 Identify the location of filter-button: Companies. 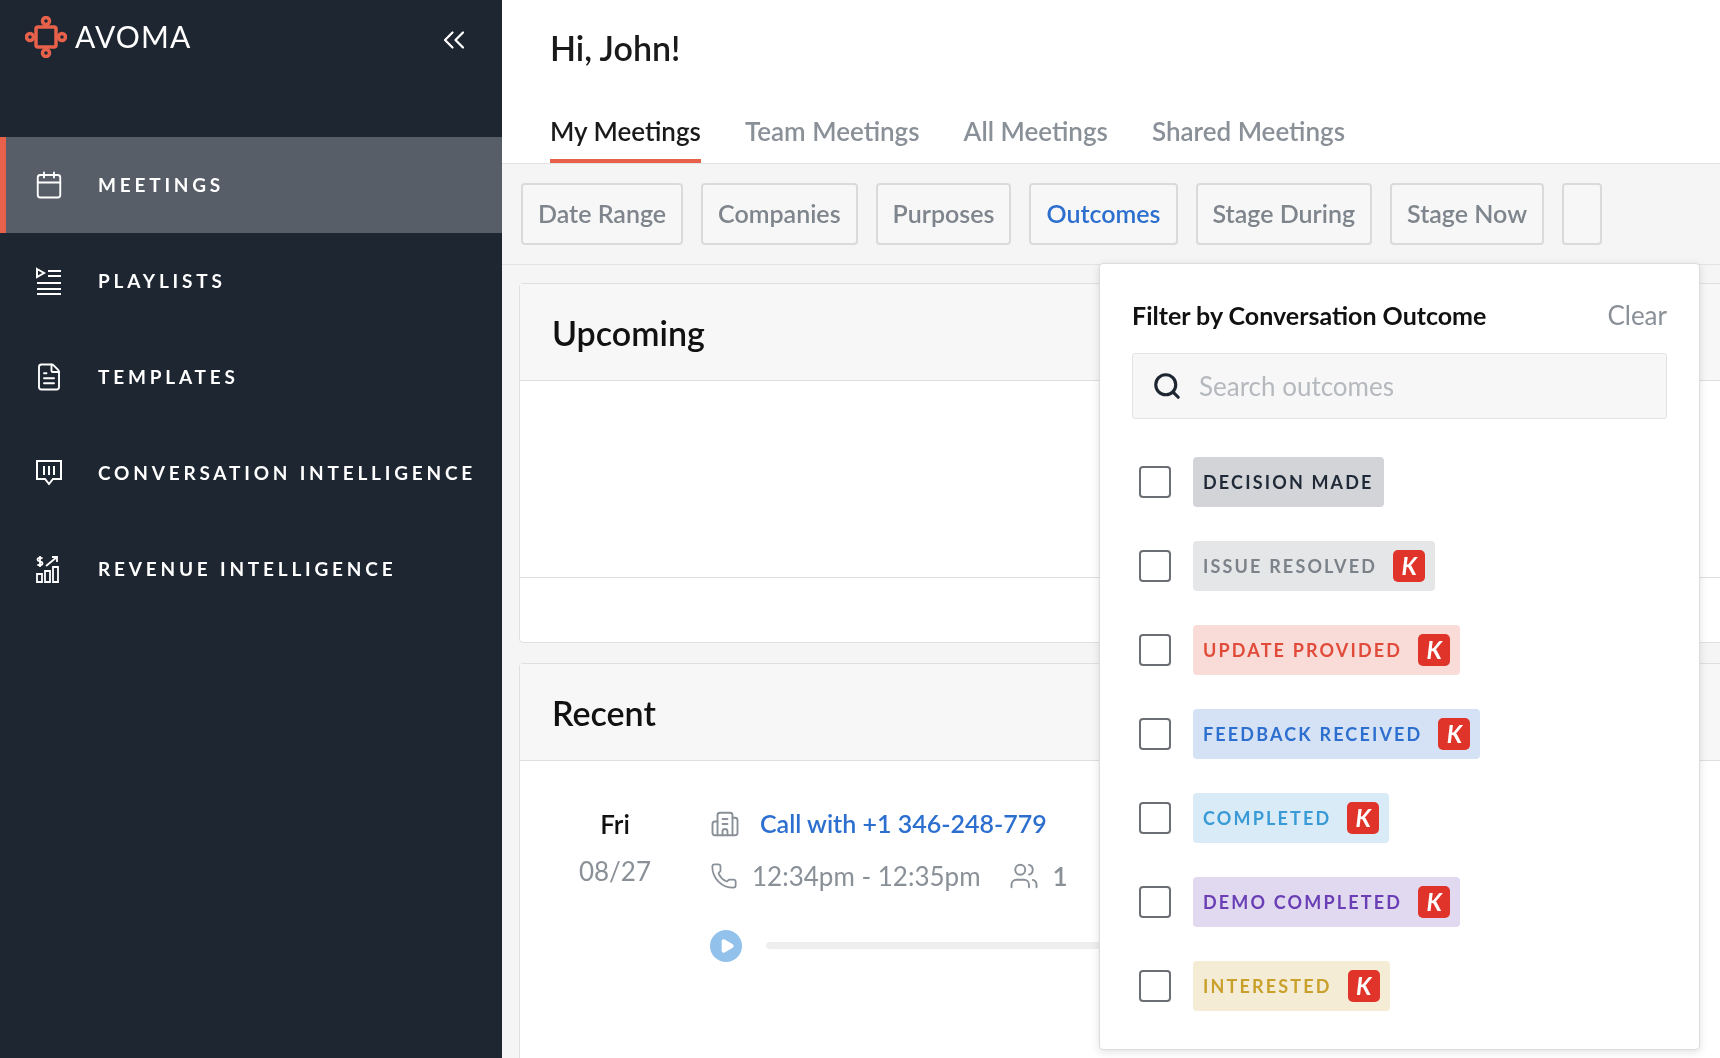
(779, 214).